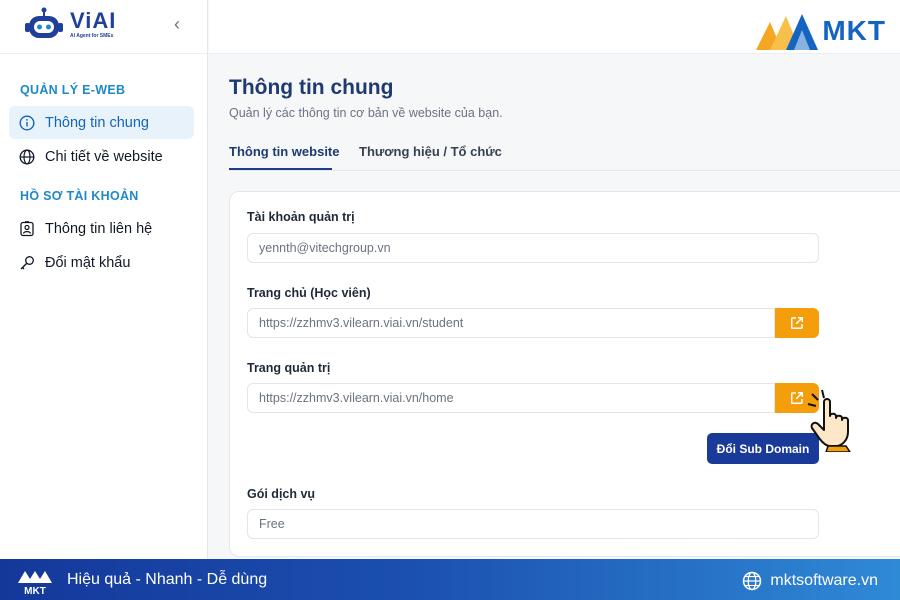 The width and height of the screenshot is (900, 600). I want to click on pointing-hand-cursor-icon, so click(829, 420).